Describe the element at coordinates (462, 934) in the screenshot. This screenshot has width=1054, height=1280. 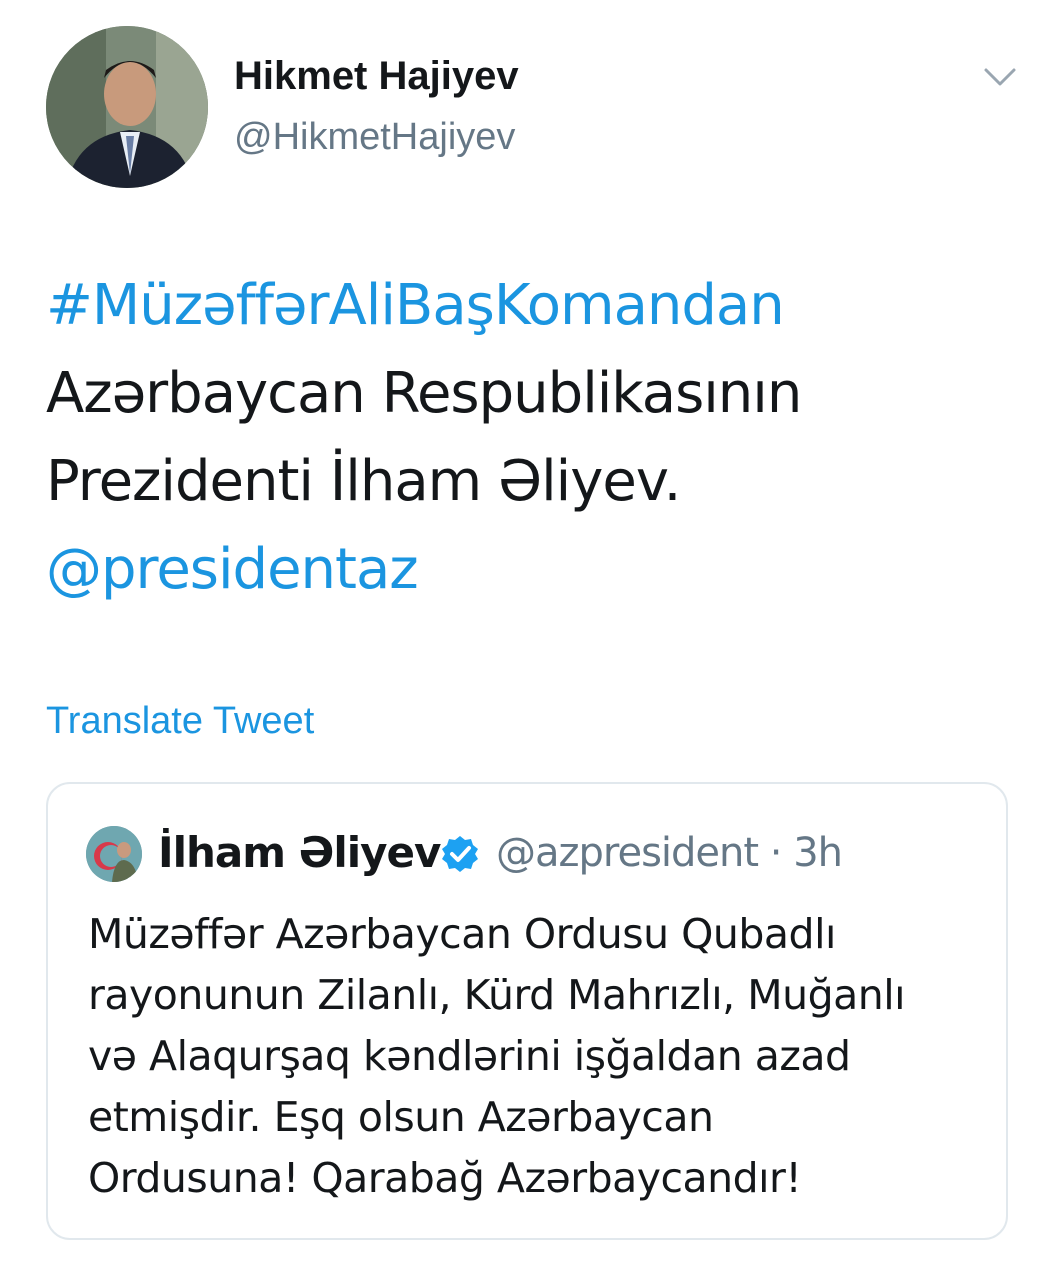
I see `quoted-text-line: Müzəffər Azərbaycan Ordusu Qubadlı` at that location.